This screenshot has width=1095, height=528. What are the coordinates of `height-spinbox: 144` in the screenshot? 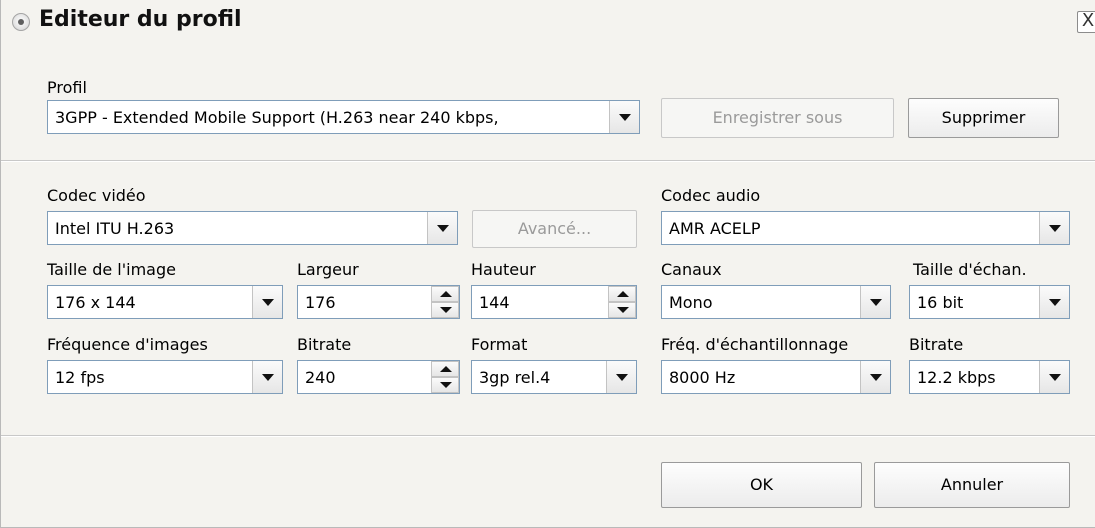 It's located at (554, 302).